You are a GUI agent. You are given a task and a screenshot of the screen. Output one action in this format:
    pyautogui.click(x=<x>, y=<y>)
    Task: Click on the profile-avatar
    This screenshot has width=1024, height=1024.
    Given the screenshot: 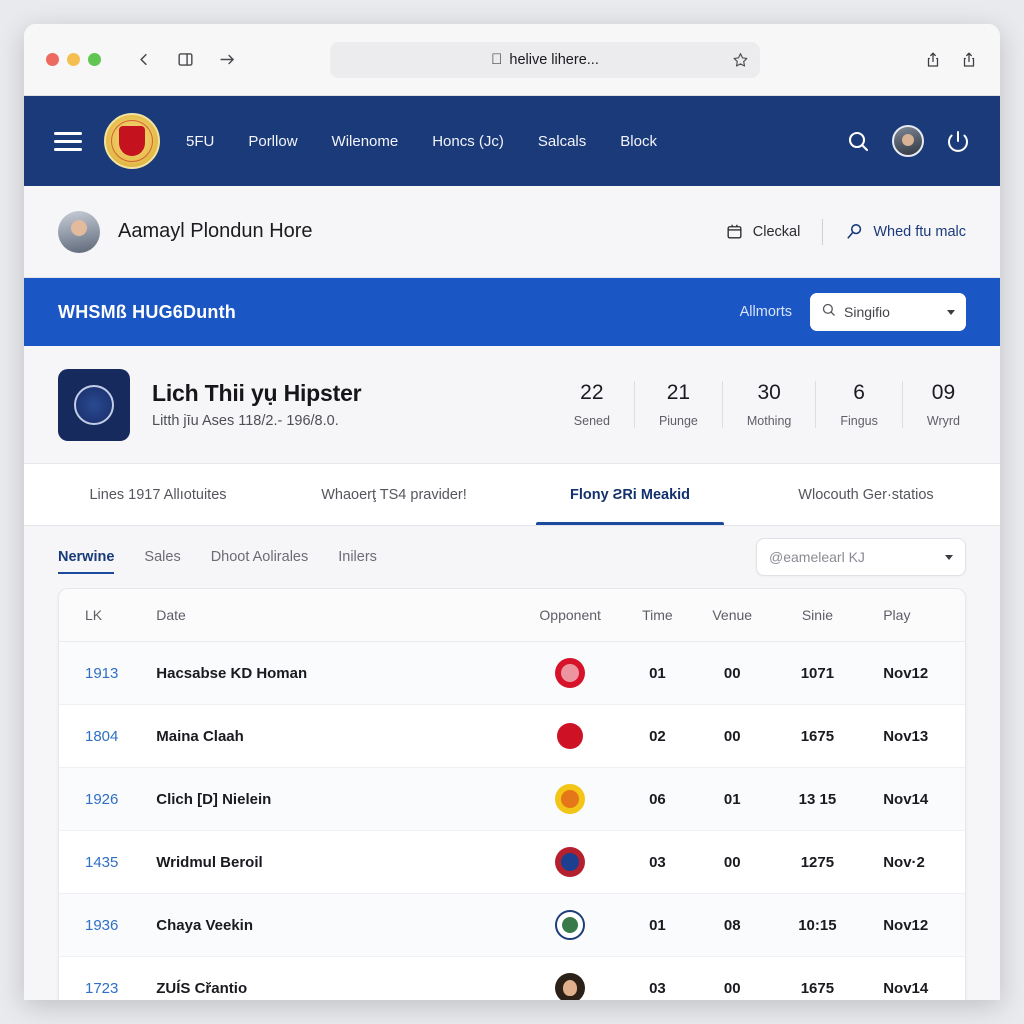 What is the action you would take?
    pyautogui.click(x=79, y=231)
    